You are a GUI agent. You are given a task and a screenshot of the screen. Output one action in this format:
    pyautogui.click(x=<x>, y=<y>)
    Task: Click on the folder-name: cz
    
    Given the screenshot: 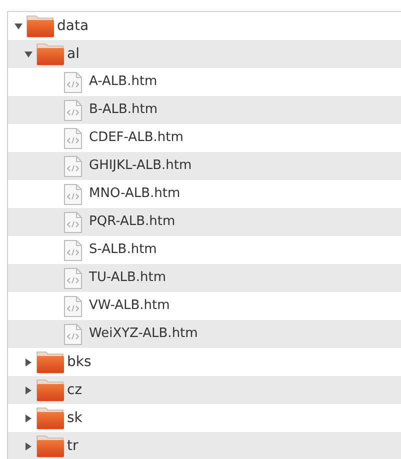 What is the action you would take?
    pyautogui.click(x=74, y=390)
    